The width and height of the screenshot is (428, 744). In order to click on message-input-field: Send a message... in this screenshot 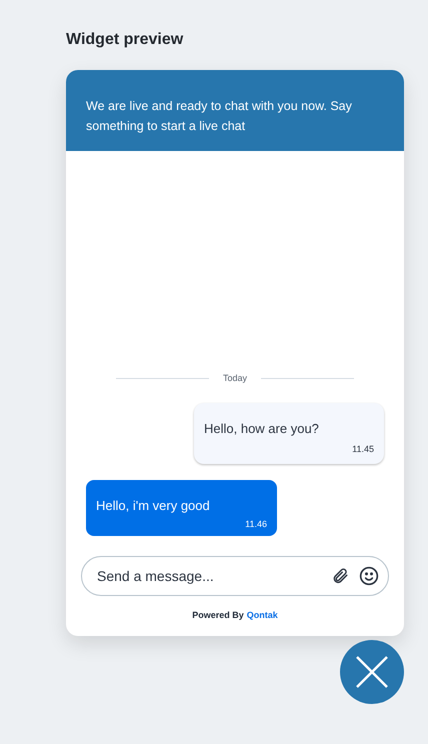, I will do `click(235, 576)`.